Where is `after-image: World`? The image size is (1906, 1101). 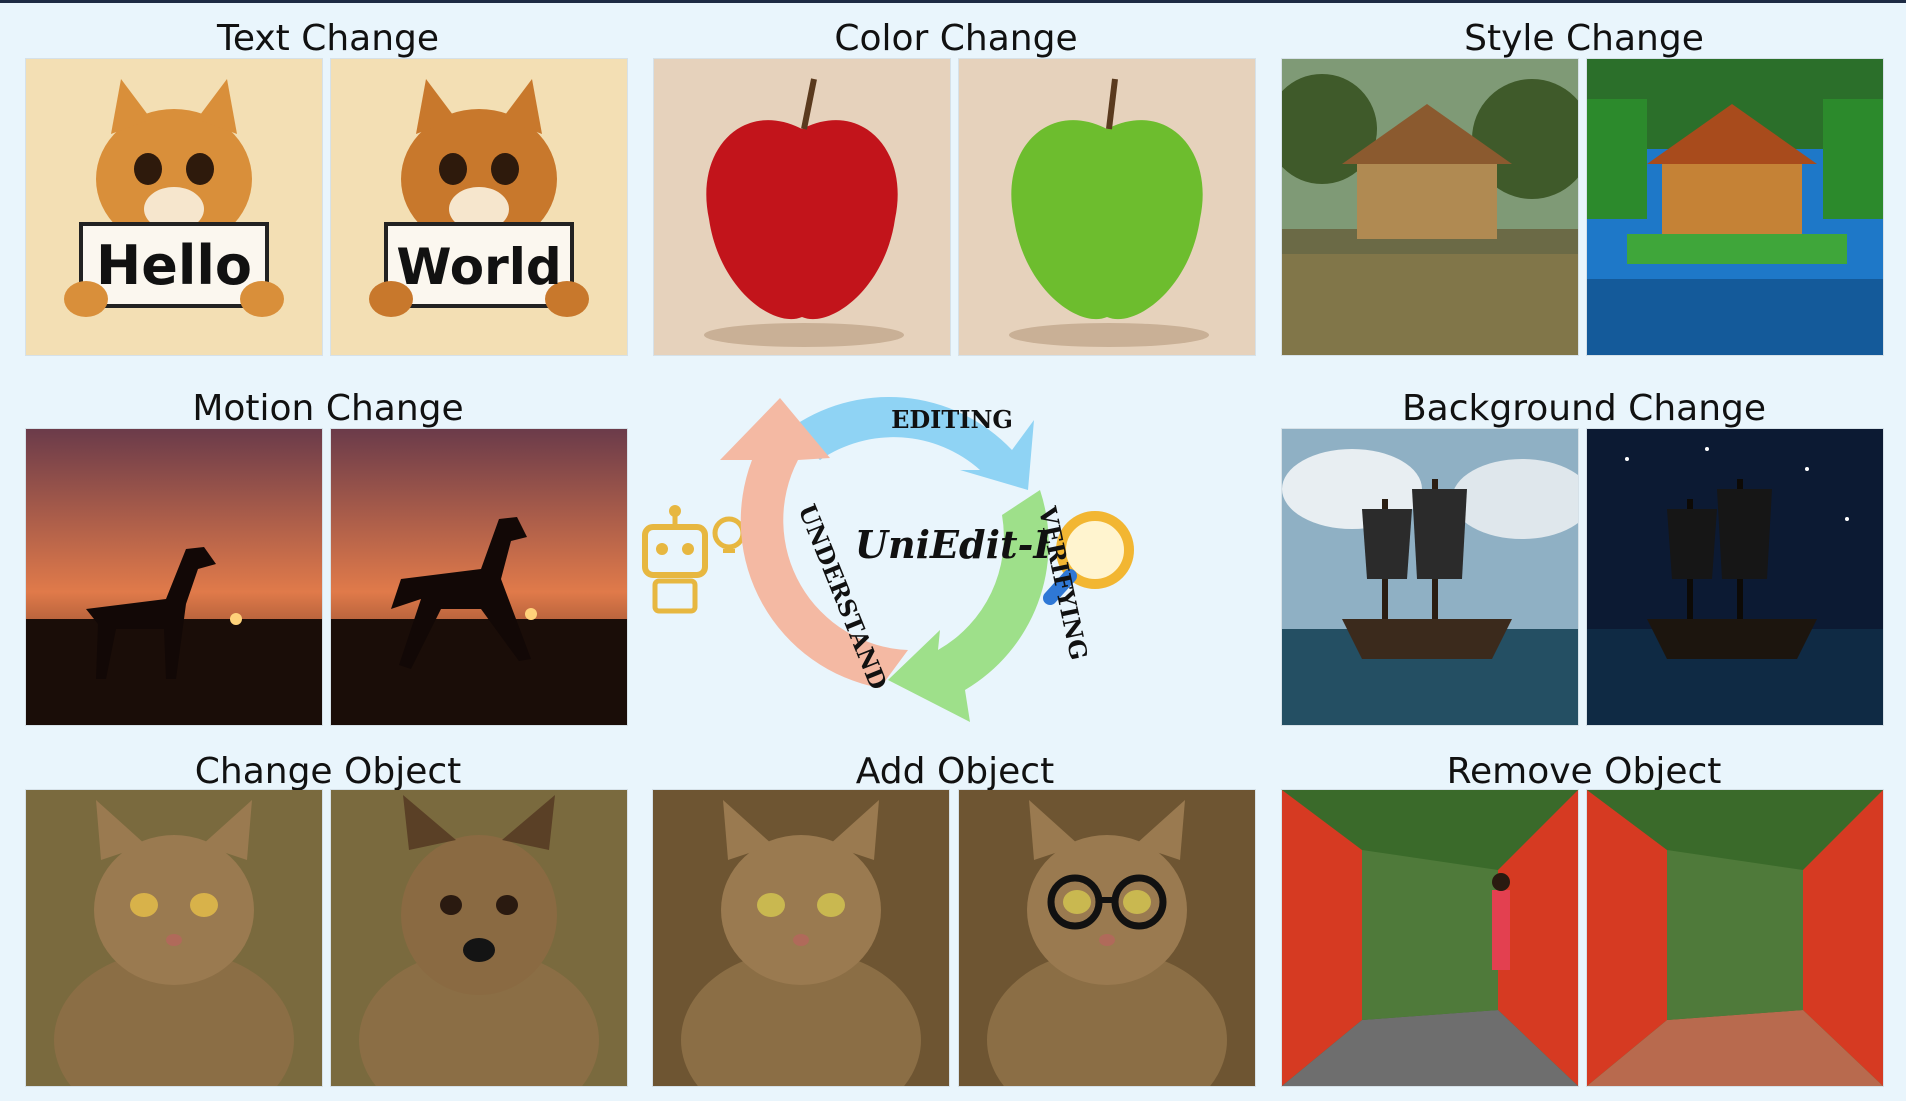 after-image: World is located at coordinates (479, 207).